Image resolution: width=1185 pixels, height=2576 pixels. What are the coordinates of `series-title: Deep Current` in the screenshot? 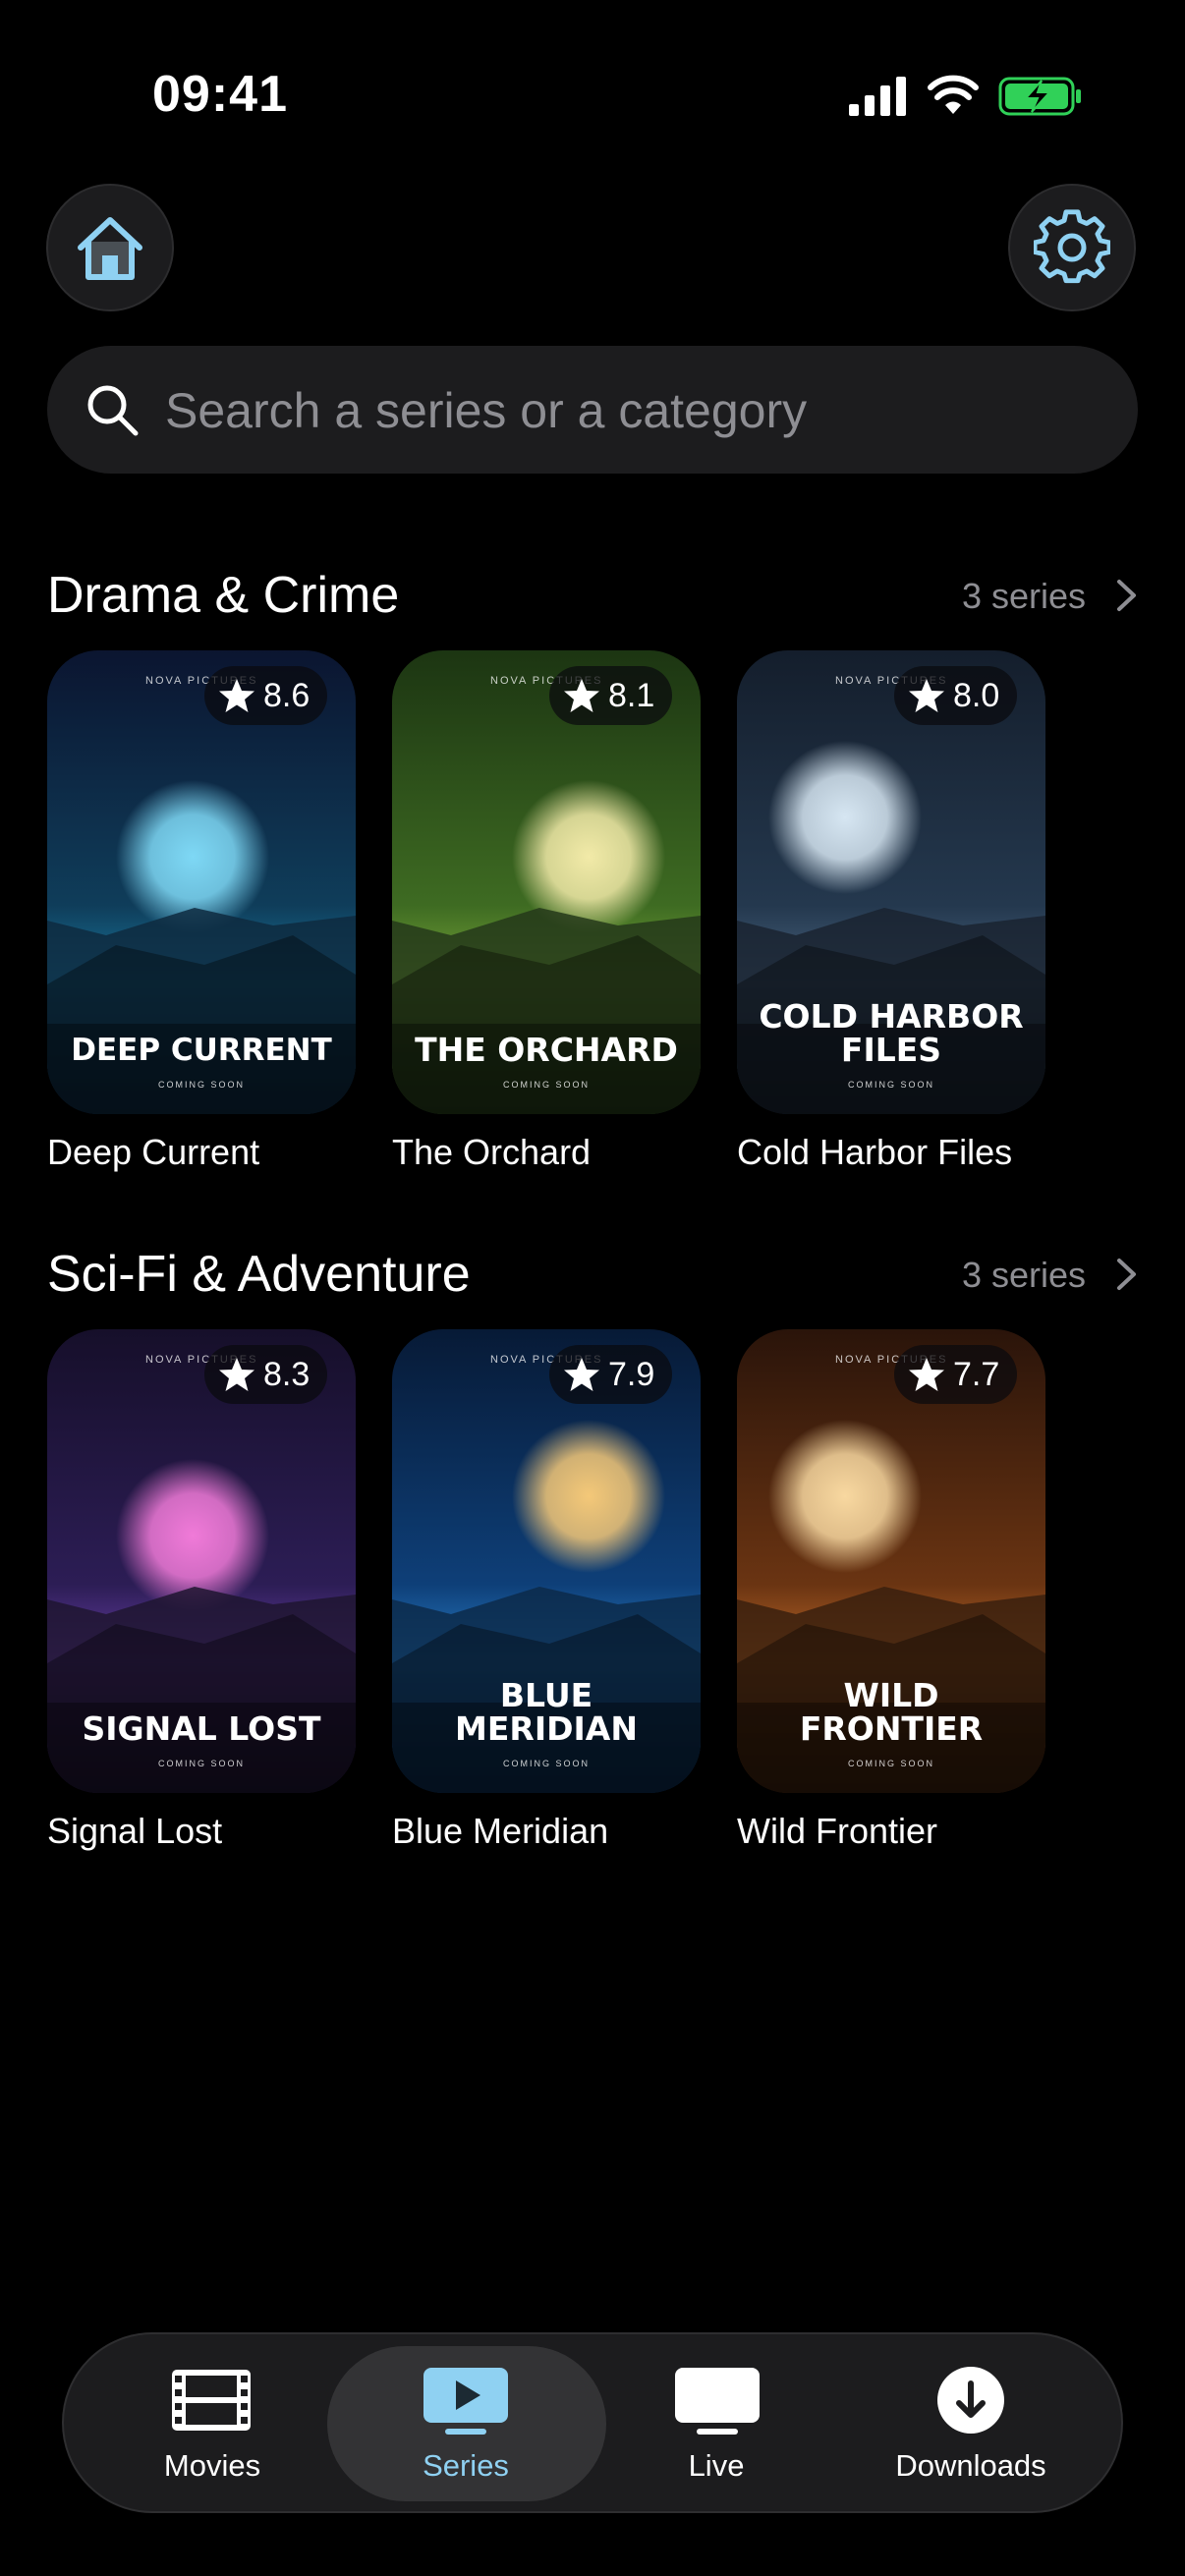 It's located at (153, 1152).